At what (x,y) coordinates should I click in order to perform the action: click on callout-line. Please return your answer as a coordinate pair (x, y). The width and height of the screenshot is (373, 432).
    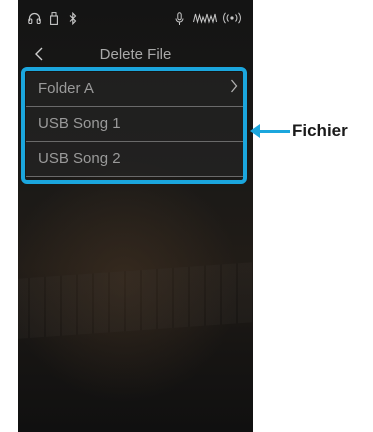
    Looking at the image, I should click on (273, 131).